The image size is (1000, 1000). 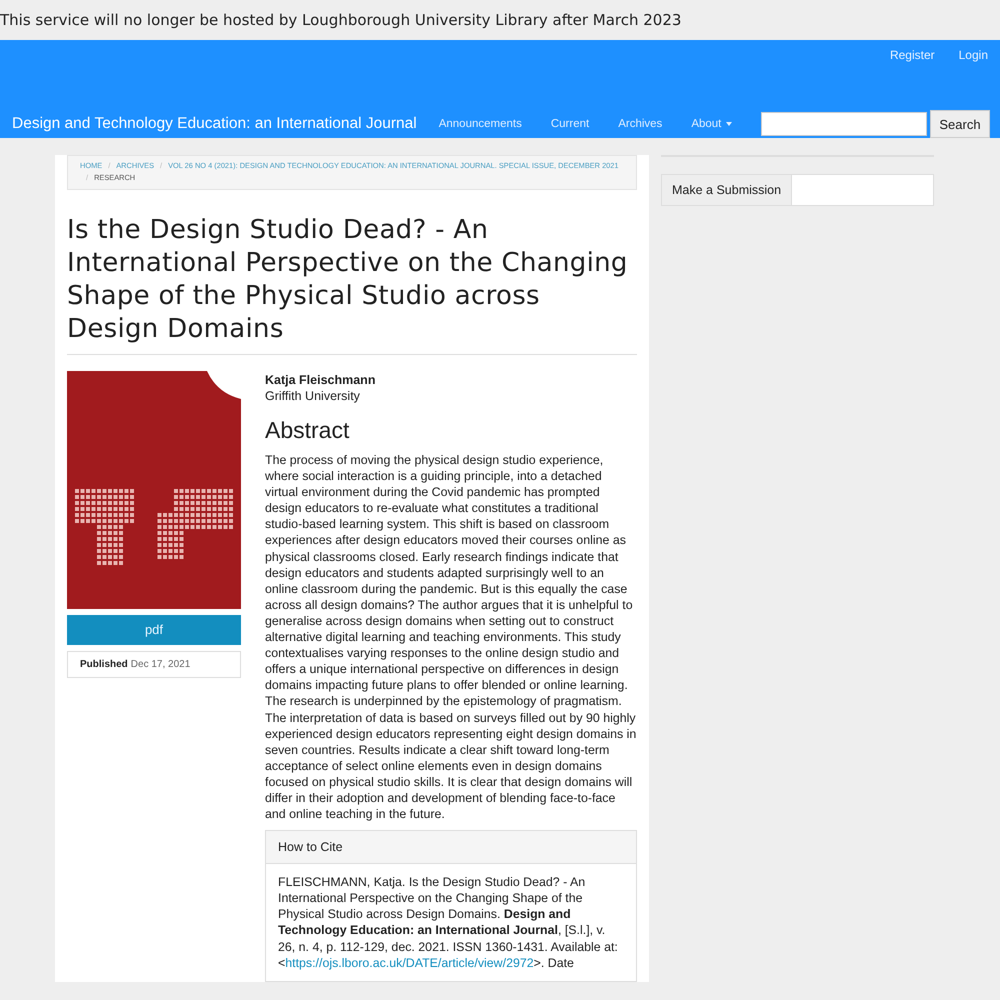 I want to click on site-title-link: Design and Technology Education: an International Journal, so click(x=214, y=124).